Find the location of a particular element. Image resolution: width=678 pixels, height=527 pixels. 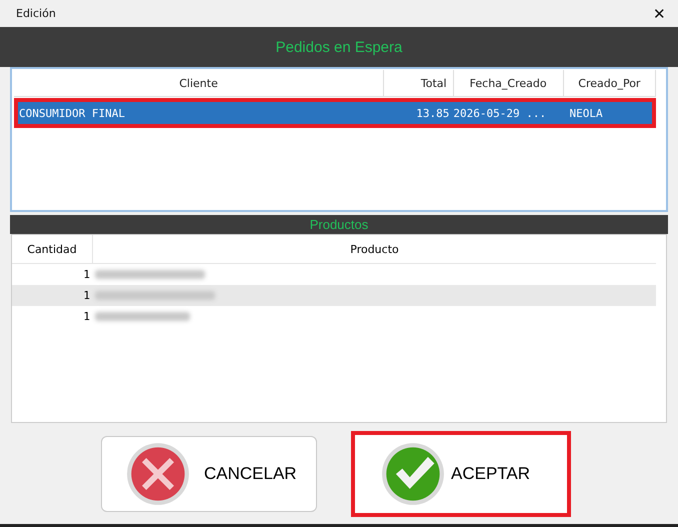

cancel-button: CANCELAR is located at coordinates (209, 474).